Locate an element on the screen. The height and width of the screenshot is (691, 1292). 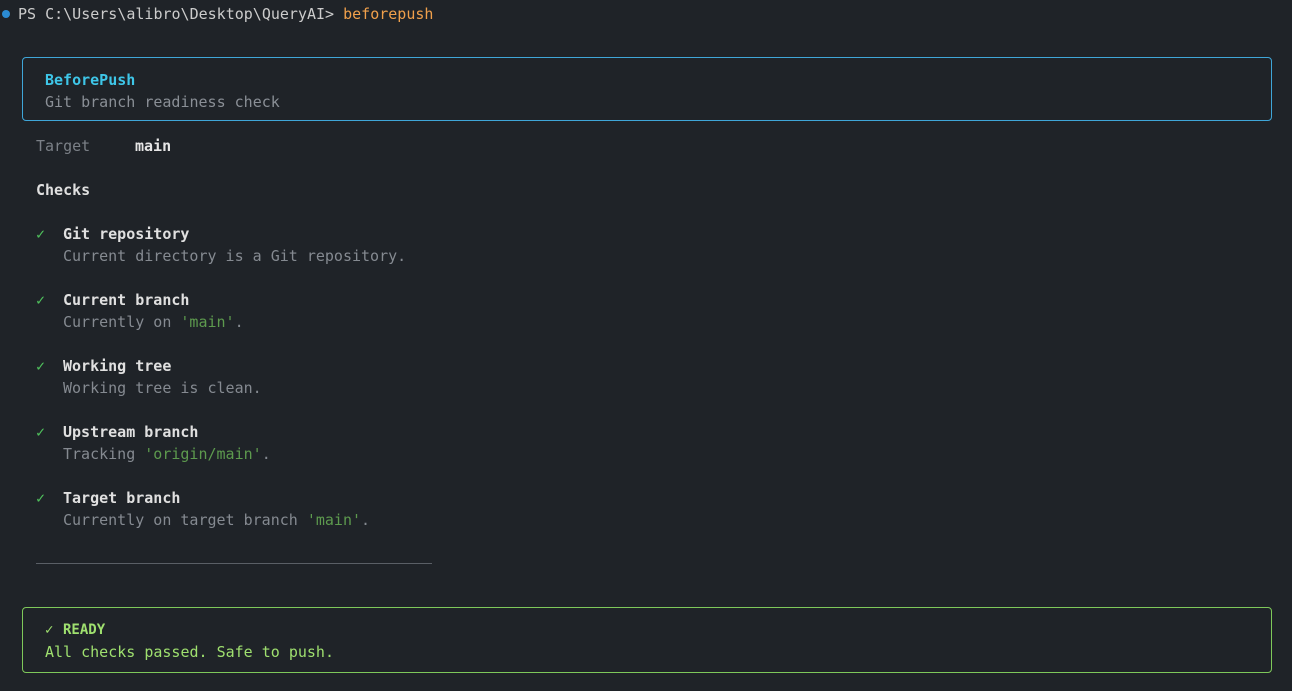
check-description: Currently on 'main'. is located at coordinates (153, 322).